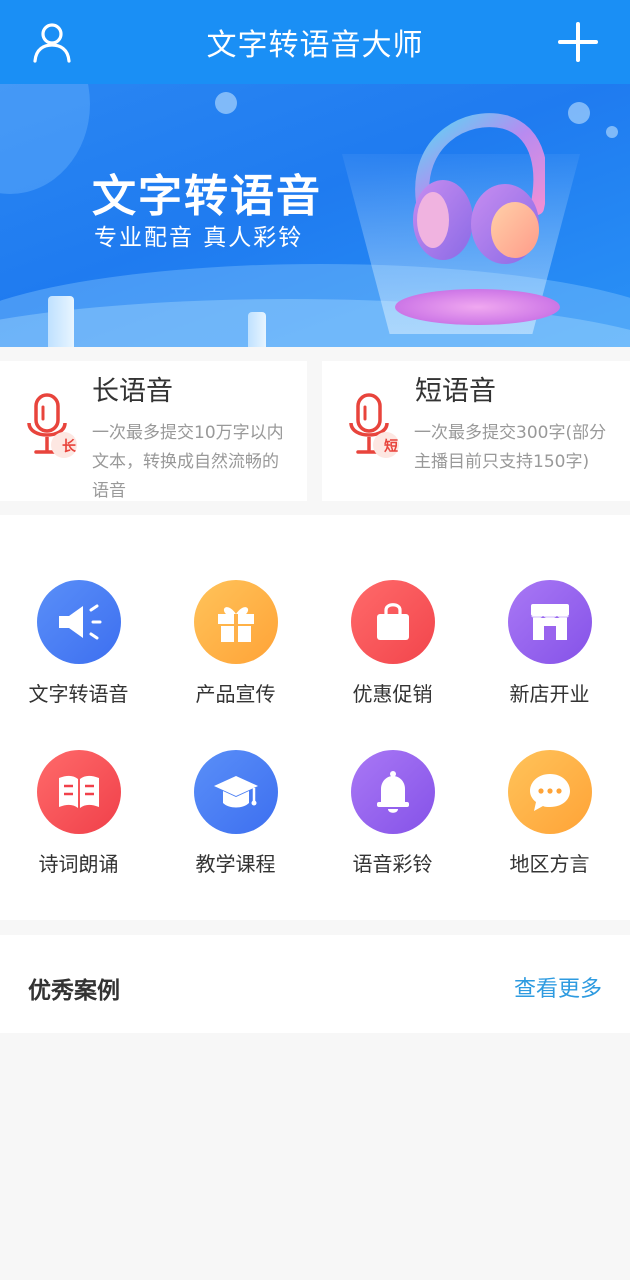  What do you see at coordinates (549, 864) in the screenshot?
I see `grid-item-label: 地区方言` at bounding box center [549, 864].